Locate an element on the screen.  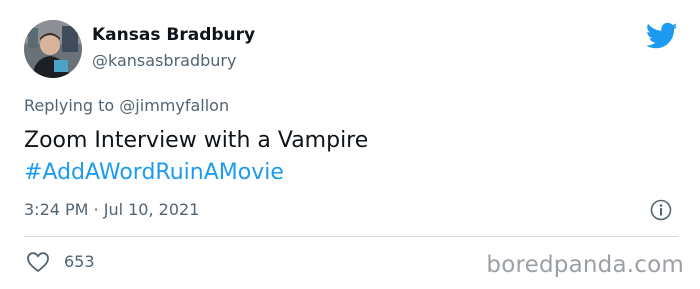
avatar is located at coordinates (53, 49).